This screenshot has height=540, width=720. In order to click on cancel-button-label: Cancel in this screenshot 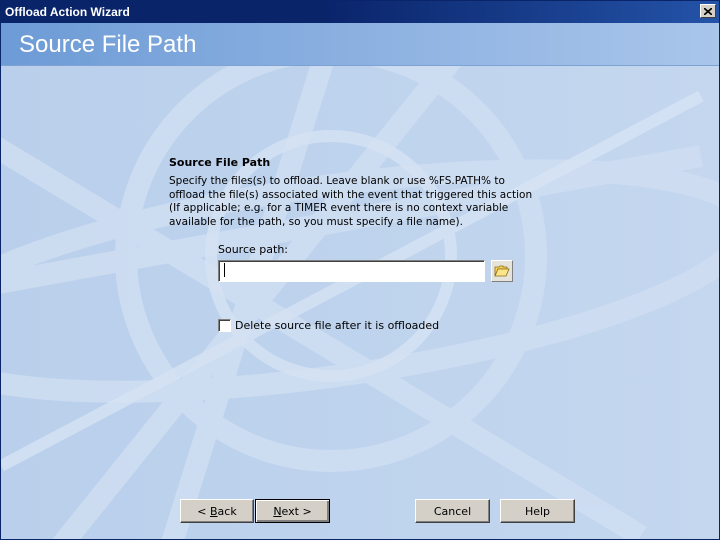, I will do `click(452, 511)`.